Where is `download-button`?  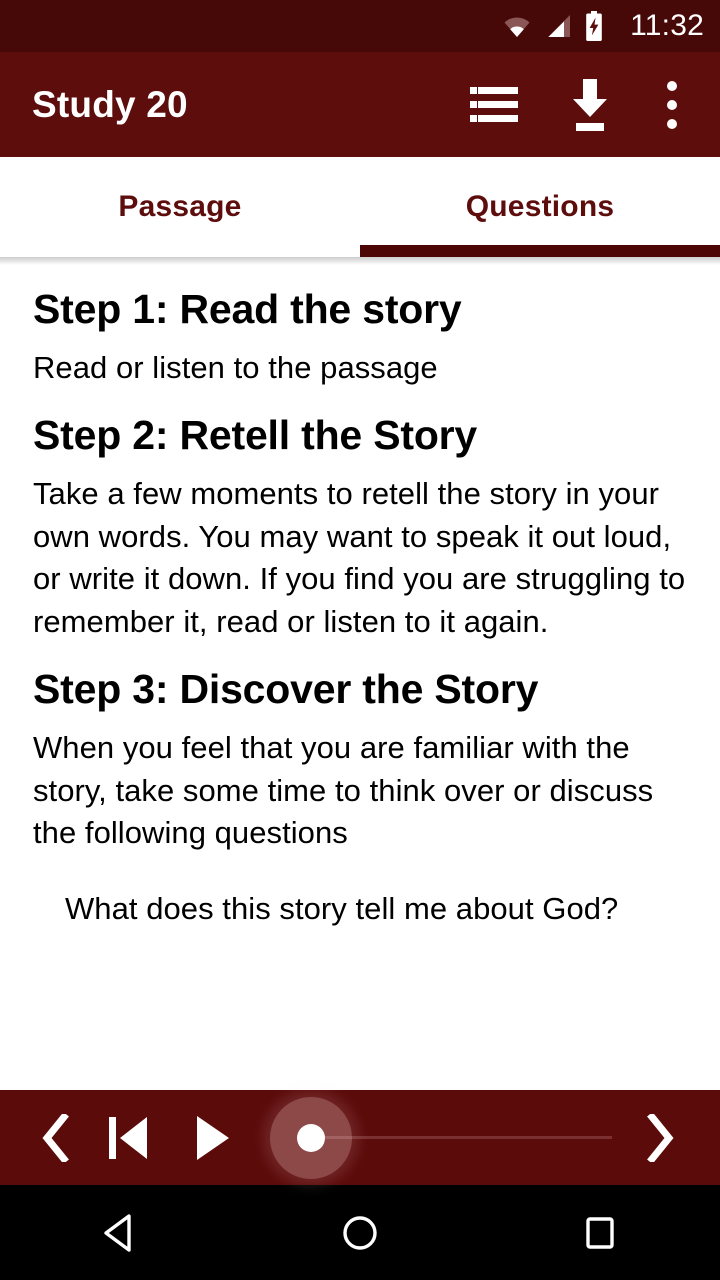
download-button is located at coordinates (590, 105).